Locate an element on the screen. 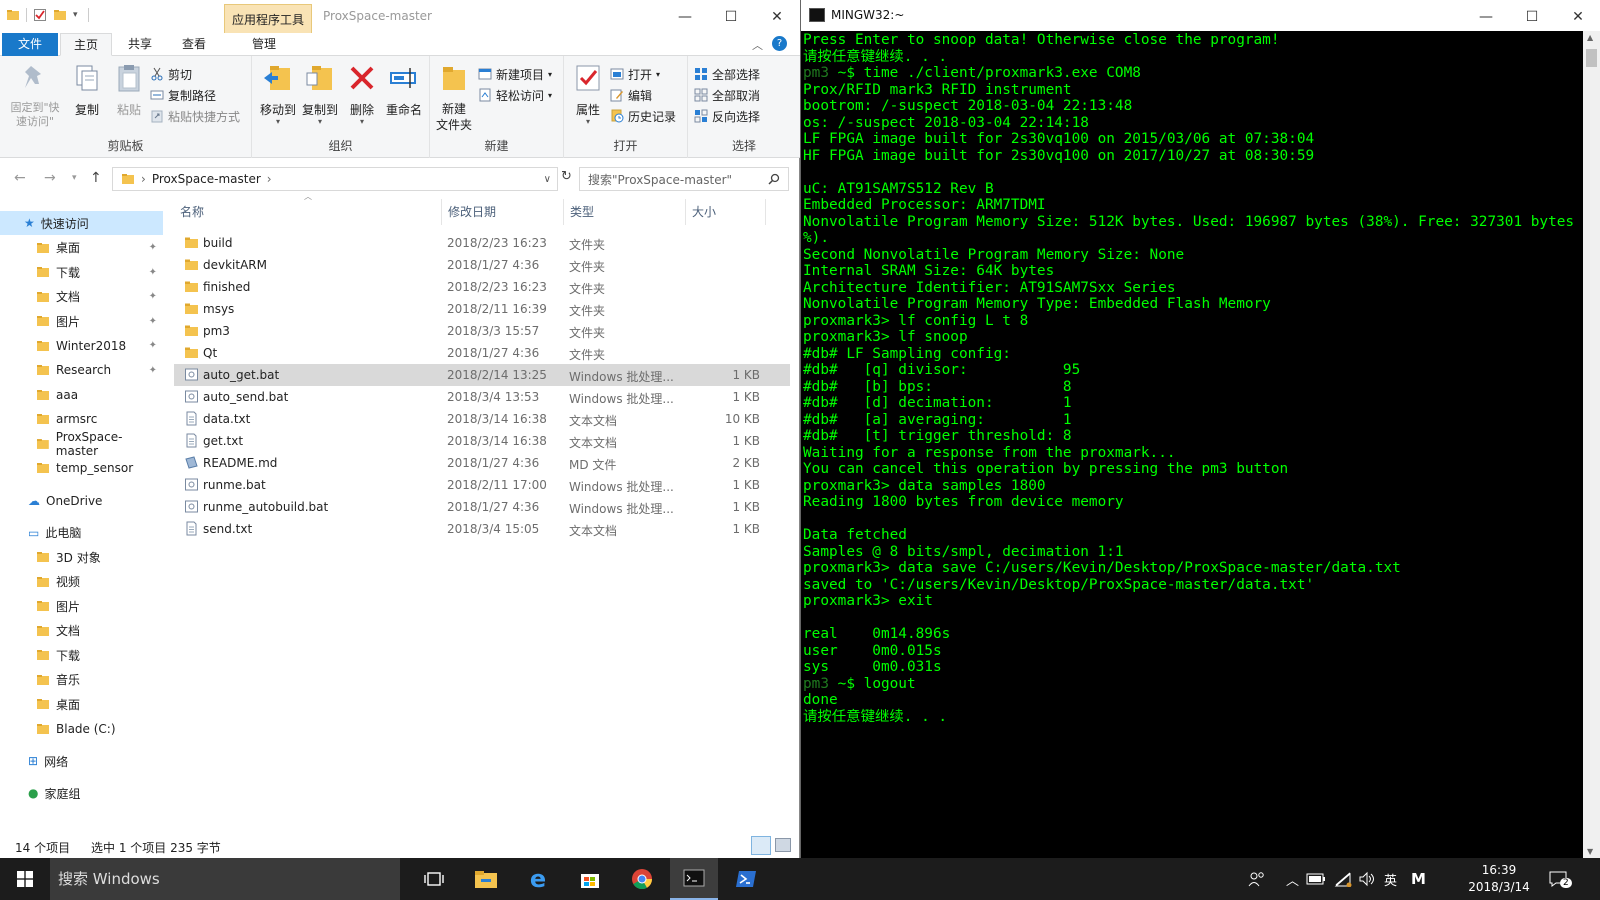 The image size is (1600, 900). details-view-icon is located at coordinates (761, 845).